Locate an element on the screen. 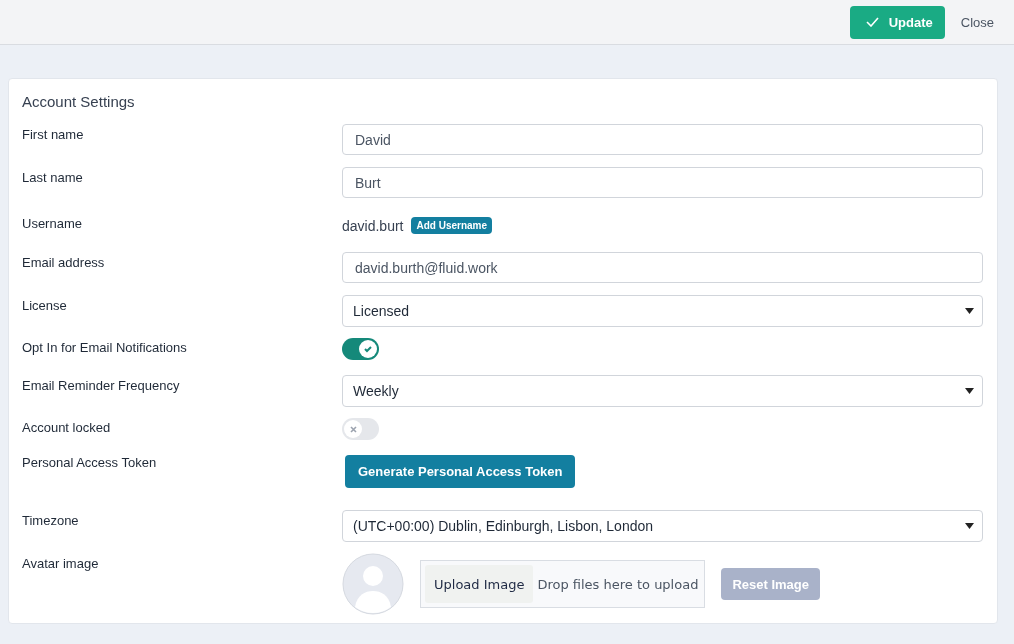 The height and width of the screenshot is (644, 1014). field-label: Email address is located at coordinates (64, 262).